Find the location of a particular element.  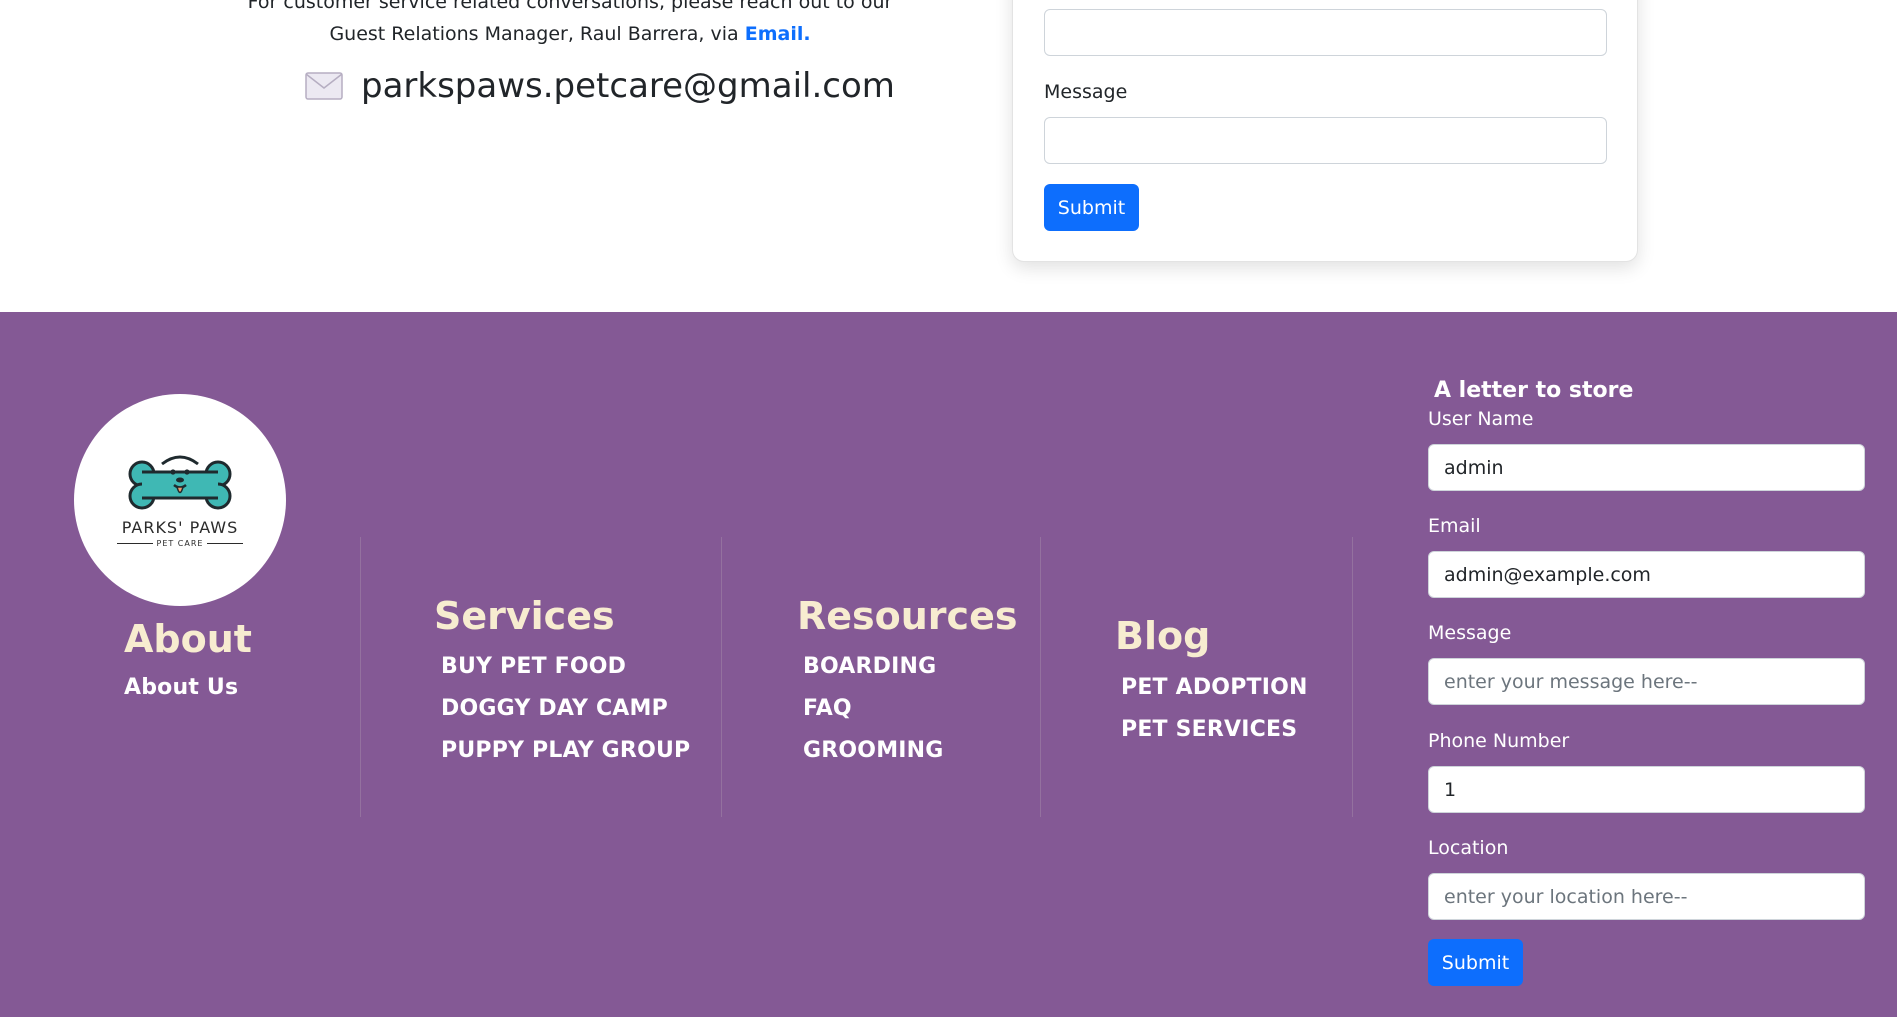

logo-title: PARKS' PAWS is located at coordinates (180, 527).